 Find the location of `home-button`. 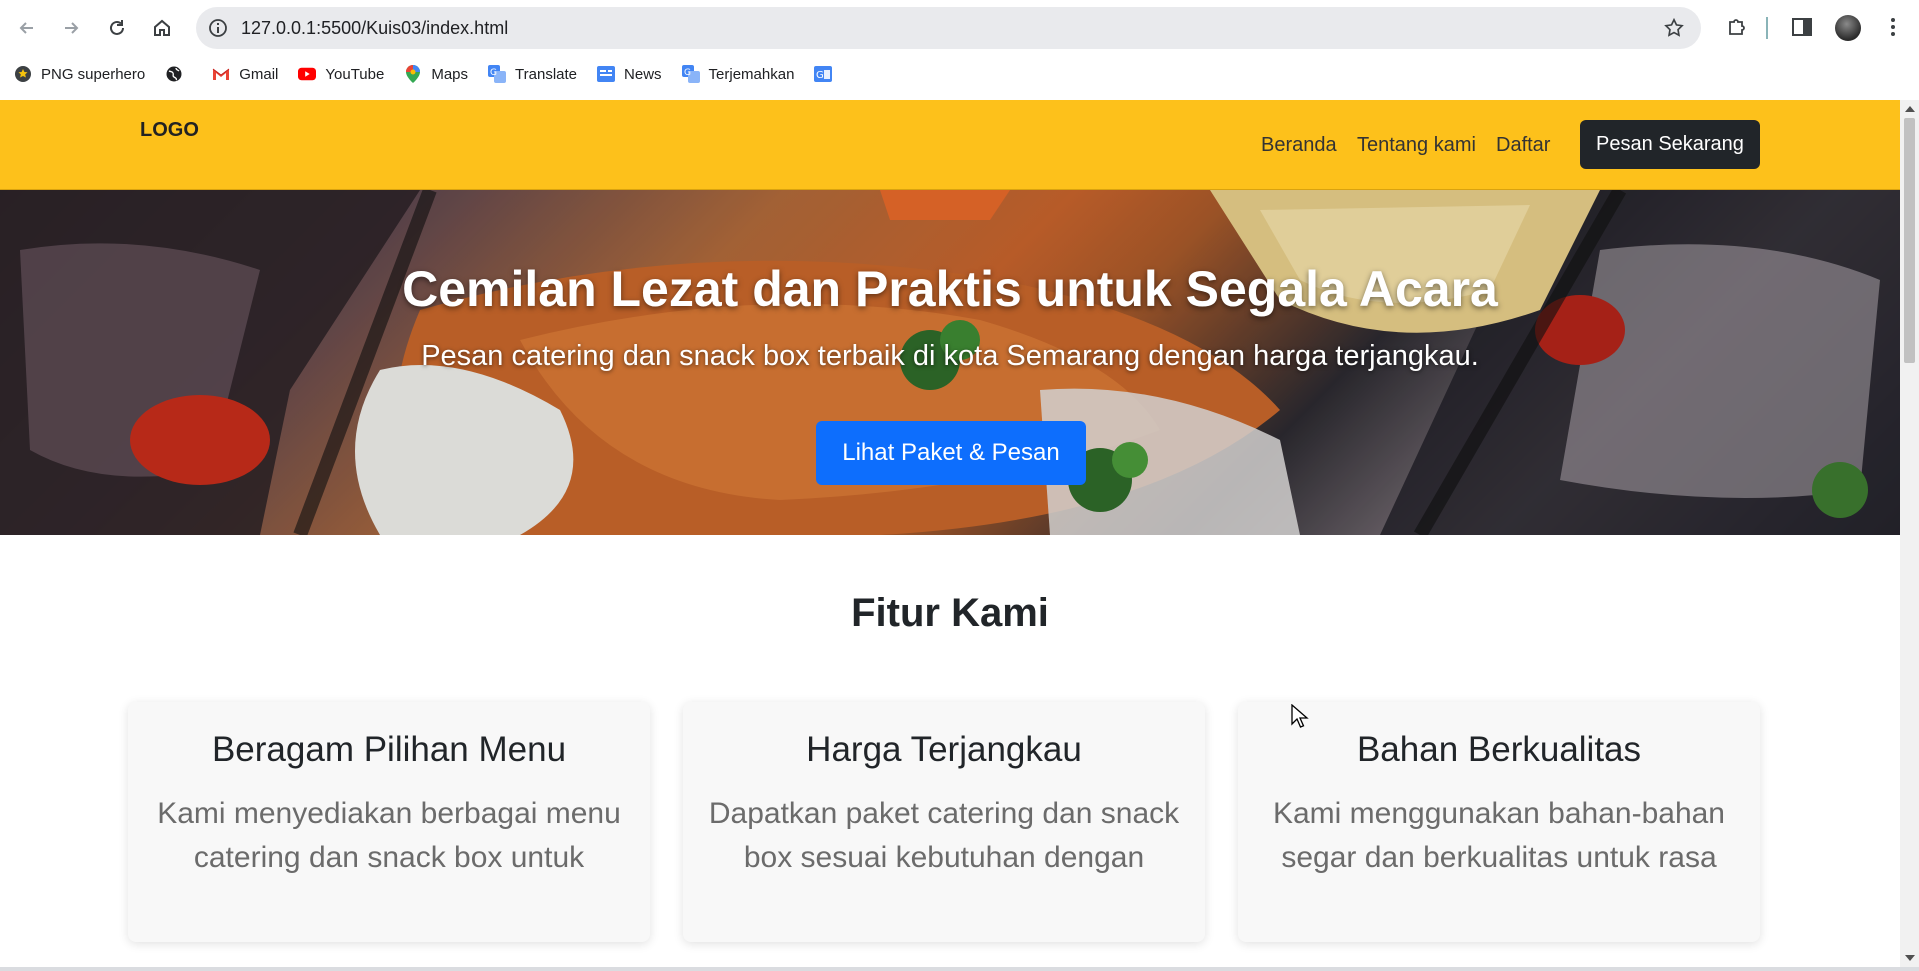

home-button is located at coordinates (162, 28).